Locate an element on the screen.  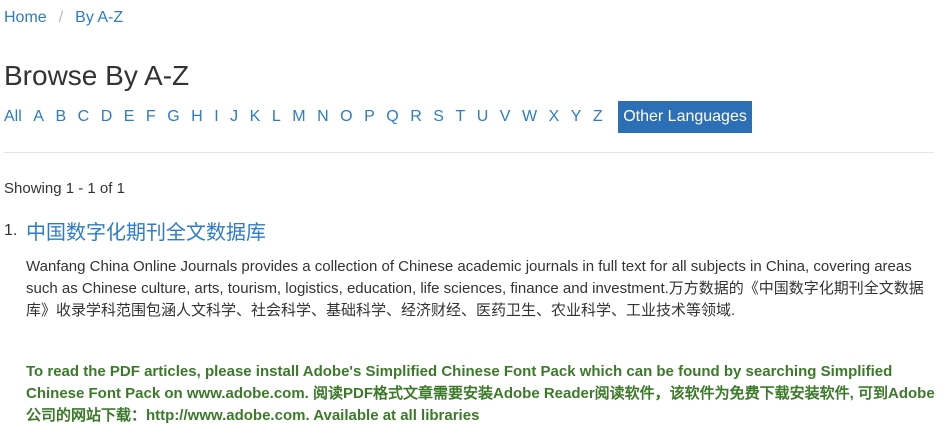
az-link-p: P is located at coordinates (369, 117).